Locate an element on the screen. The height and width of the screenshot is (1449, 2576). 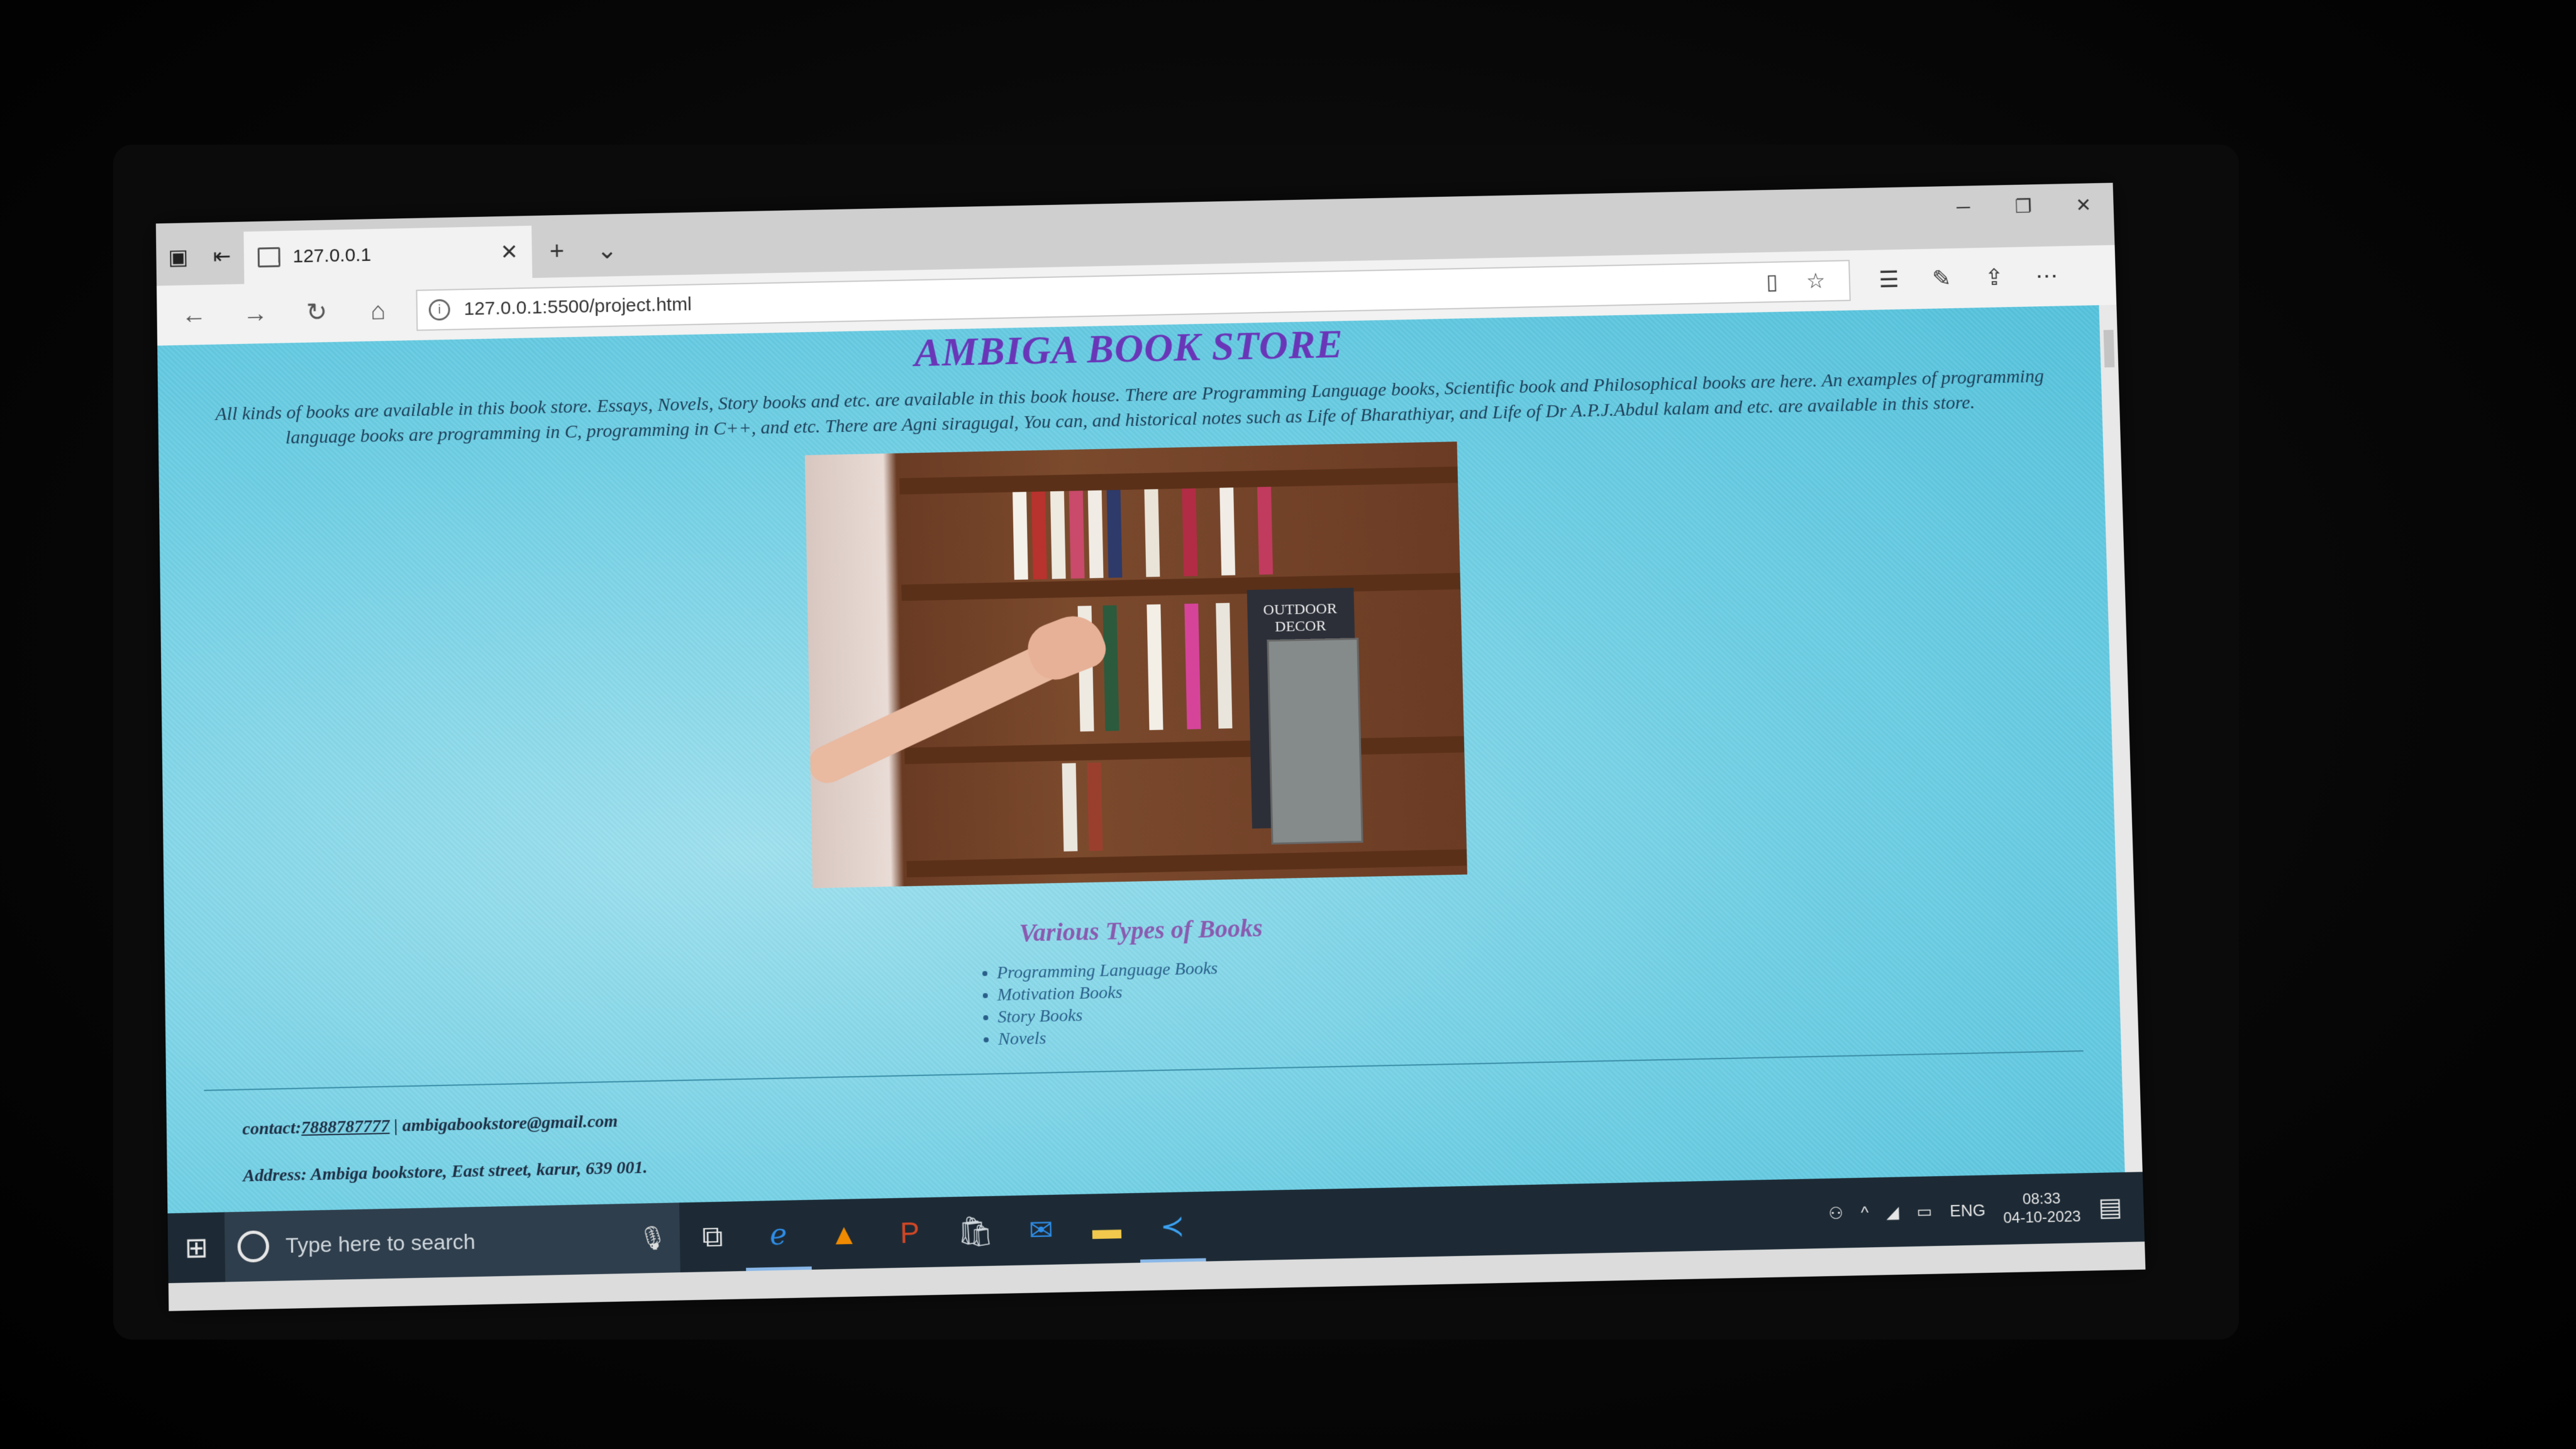
window-controls: ─ ❐ ✕ is located at coordinates (2023, 211).